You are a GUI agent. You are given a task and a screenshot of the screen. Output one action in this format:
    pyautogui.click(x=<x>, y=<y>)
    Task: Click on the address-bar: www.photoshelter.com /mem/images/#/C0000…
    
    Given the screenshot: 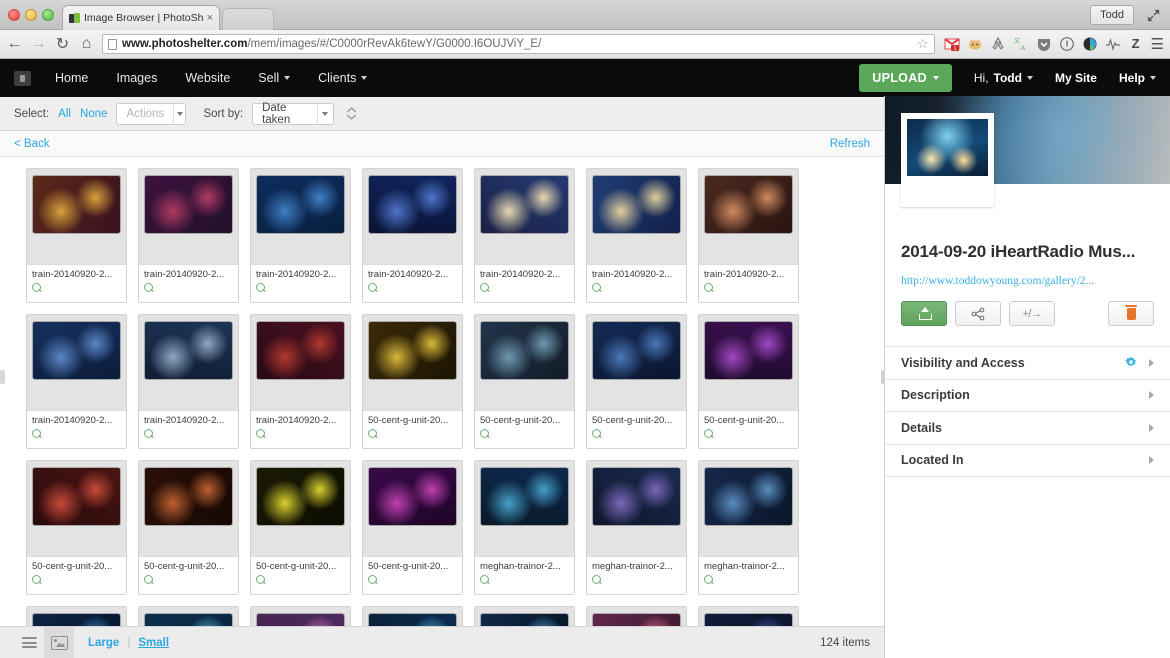 What is the action you would take?
    pyautogui.click(x=518, y=44)
    